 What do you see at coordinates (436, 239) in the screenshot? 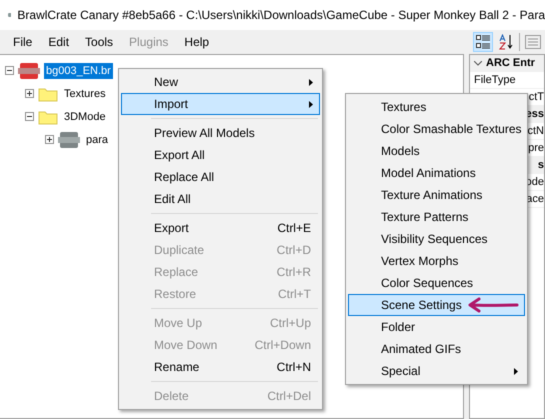
I see `submenu-item: Visibility Sequences` at bounding box center [436, 239].